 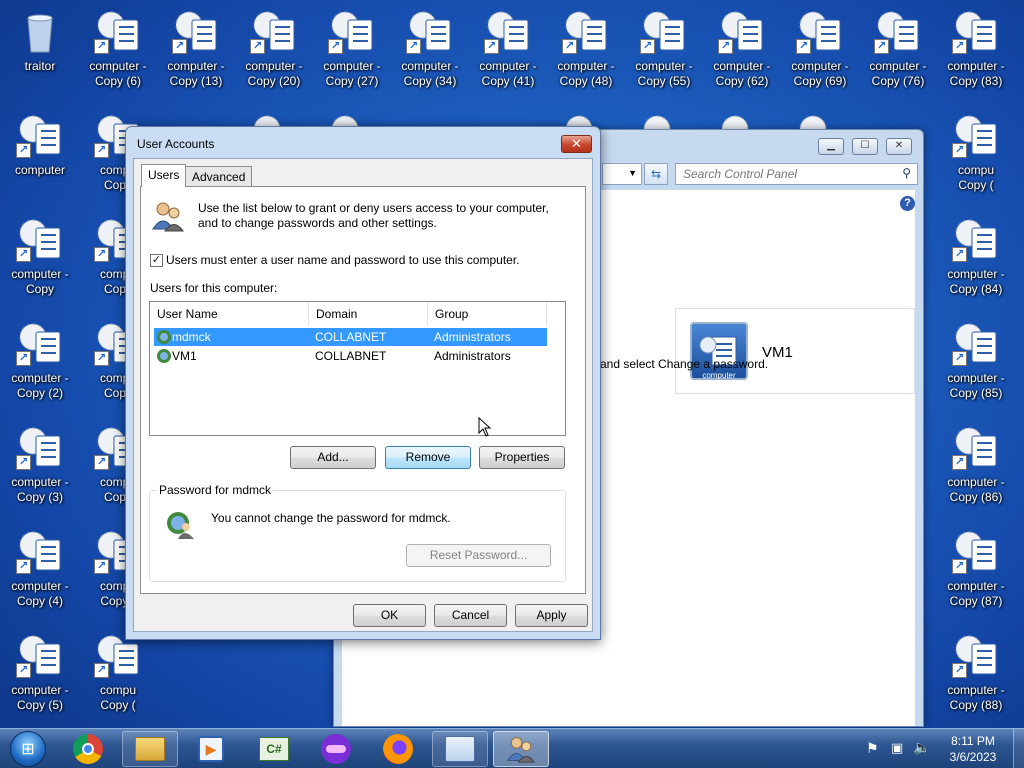 I want to click on desktop-shortcut: ↗ computer - Copy (86), so click(x=976, y=466).